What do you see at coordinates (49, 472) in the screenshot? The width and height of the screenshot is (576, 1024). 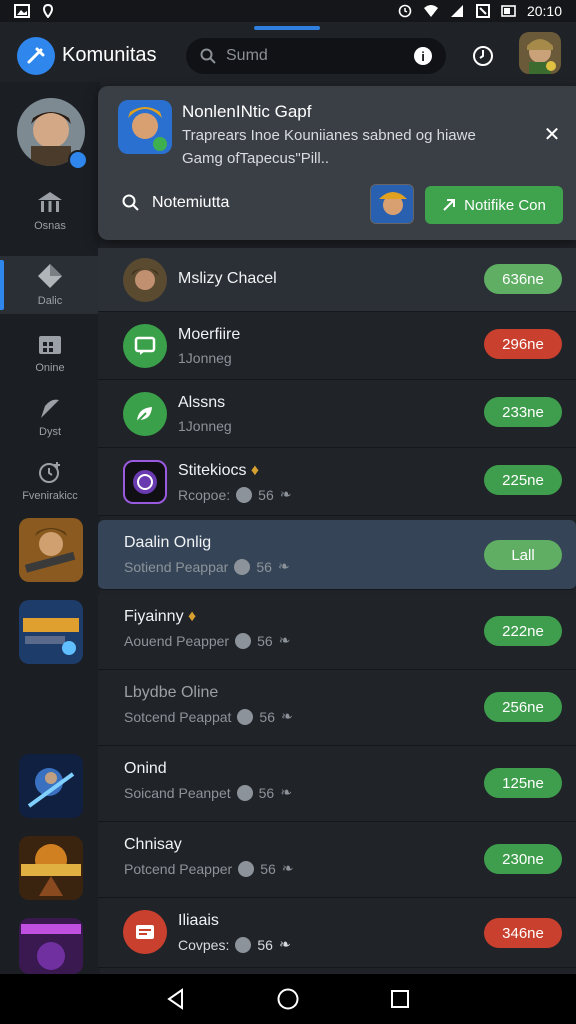 I see `clock-add-icon` at bounding box center [49, 472].